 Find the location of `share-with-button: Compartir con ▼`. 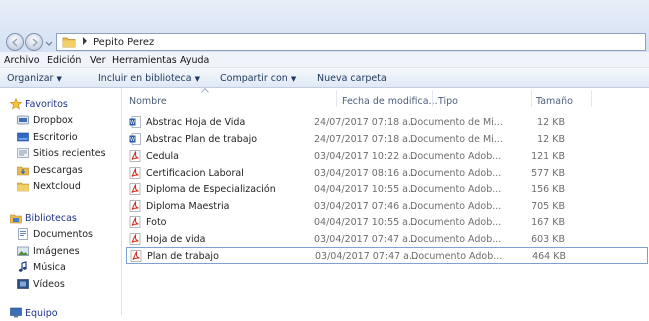

share-with-button: Compartir con ▼ is located at coordinates (258, 78).